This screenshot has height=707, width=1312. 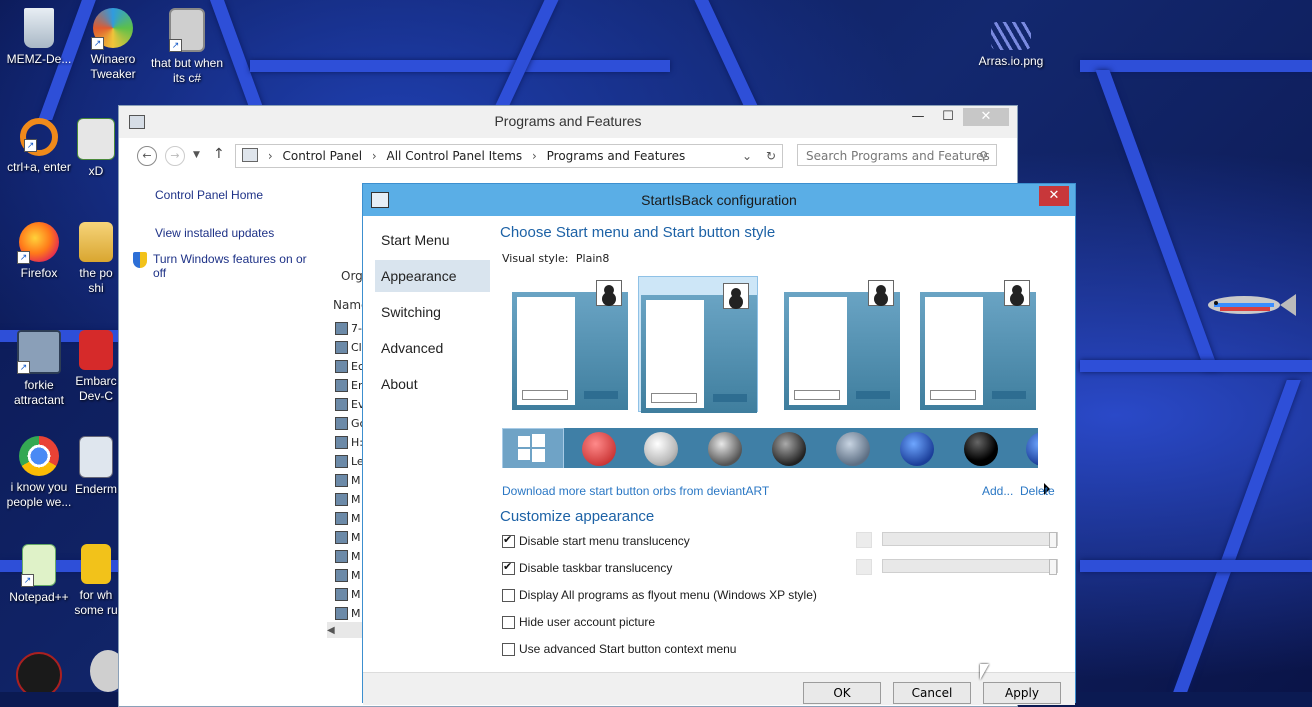 What do you see at coordinates (698, 344) in the screenshot?
I see `style-thumbnail-selected` at bounding box center [698, 344].